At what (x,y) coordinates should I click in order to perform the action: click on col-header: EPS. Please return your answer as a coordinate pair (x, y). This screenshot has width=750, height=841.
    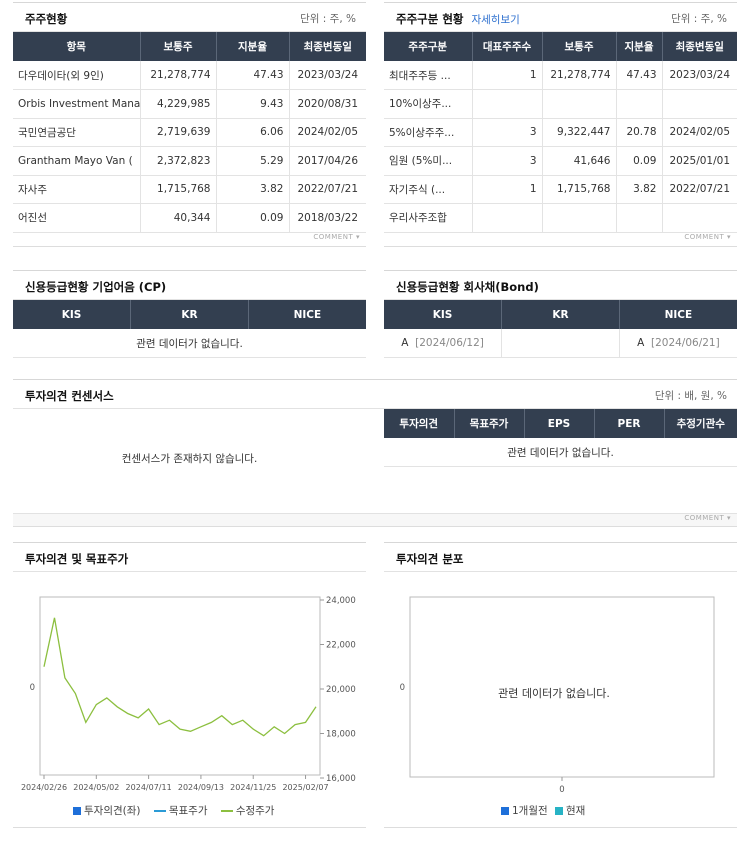
    Looking at the image, I should click on (559, 423).